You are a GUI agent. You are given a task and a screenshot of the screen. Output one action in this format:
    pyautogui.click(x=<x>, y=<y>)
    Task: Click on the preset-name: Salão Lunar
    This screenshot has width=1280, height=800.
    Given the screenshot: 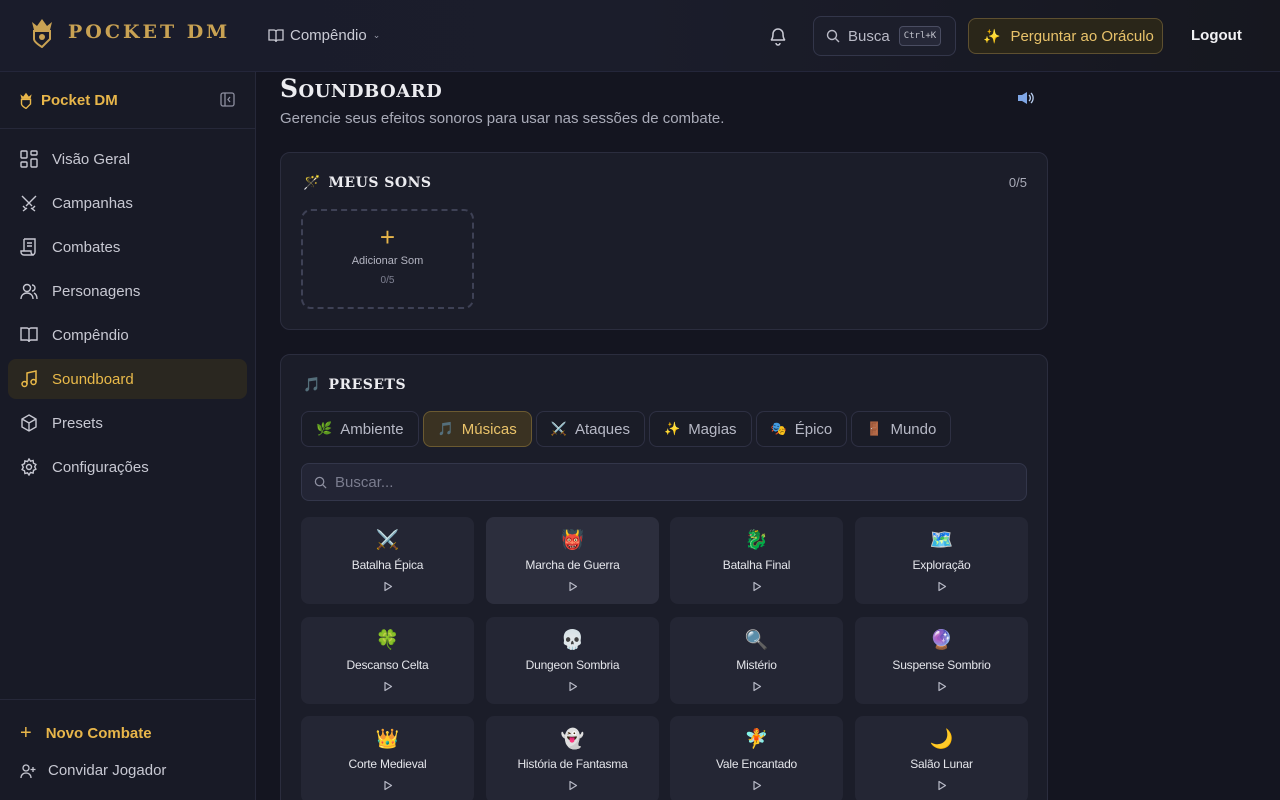 What is the action you would take?
    pyautogui.click(x=941, y=764)
    